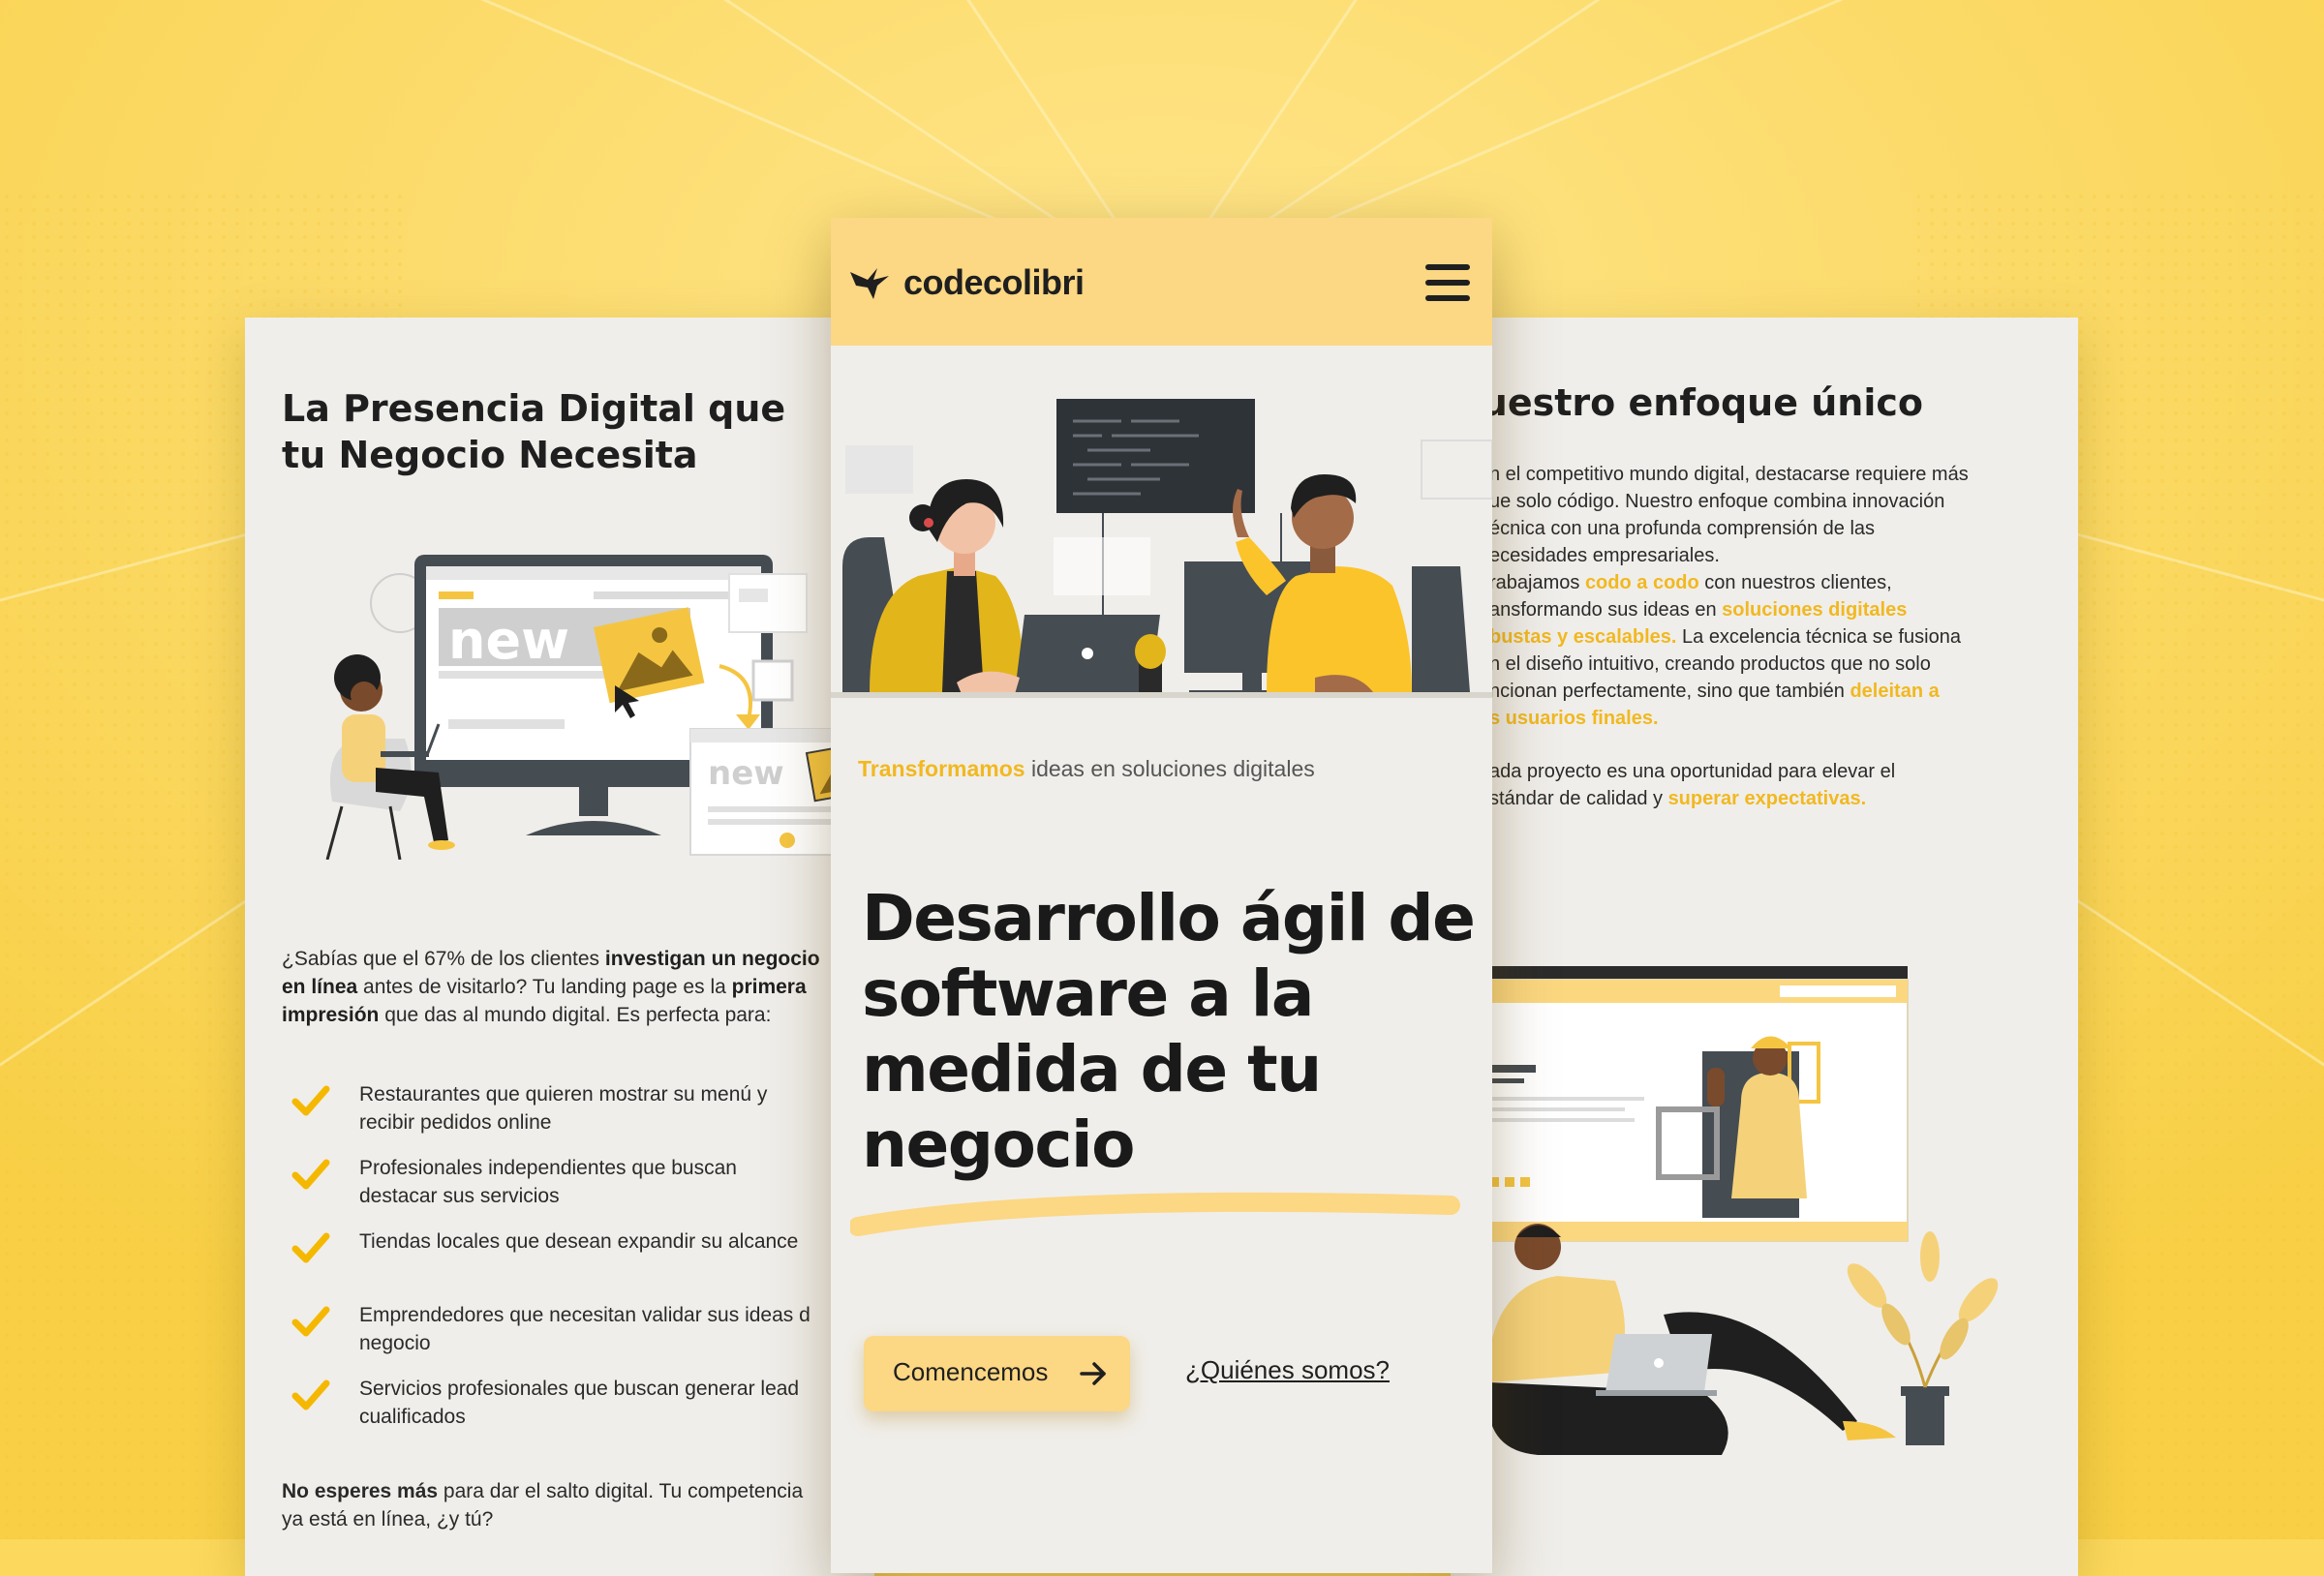 The width and height of the screenshot is (2324, 1576). I want to click on intro-part: ¿Sabías que el 67% de los clientes, so click(444, 959).